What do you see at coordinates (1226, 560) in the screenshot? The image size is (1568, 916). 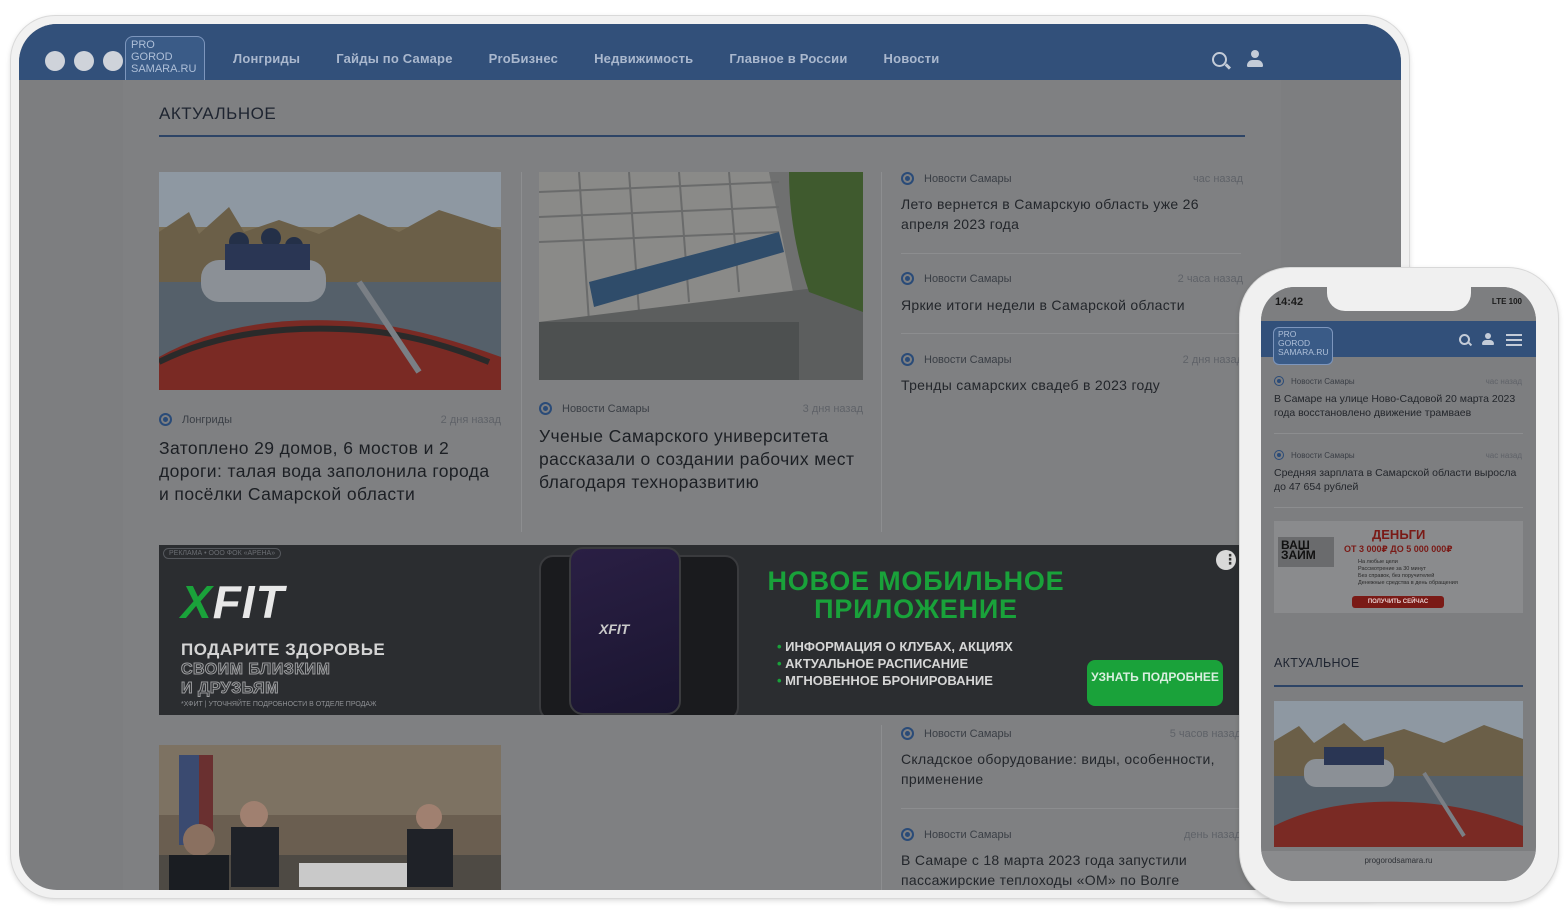 I see `more-options-icon` at bounding box center [1226, 560].